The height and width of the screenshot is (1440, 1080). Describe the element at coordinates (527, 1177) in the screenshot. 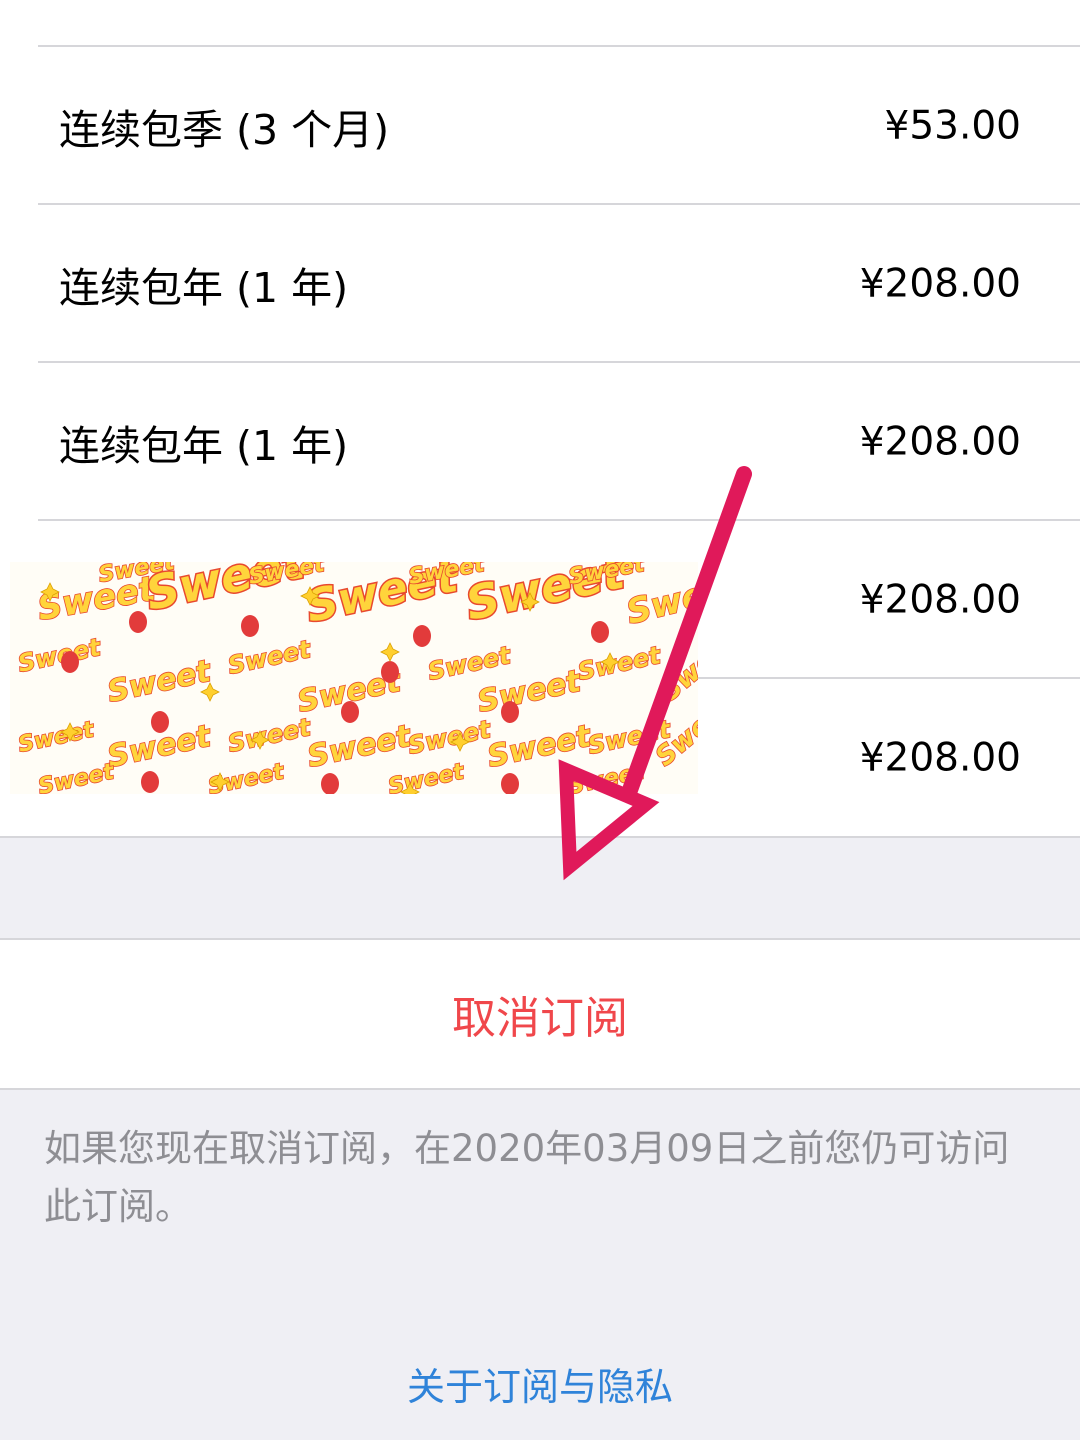

I see `cancel-note: 如果您现在取消订阅，在2020年03月09日之前您仍可访问此订阅。` at that location.